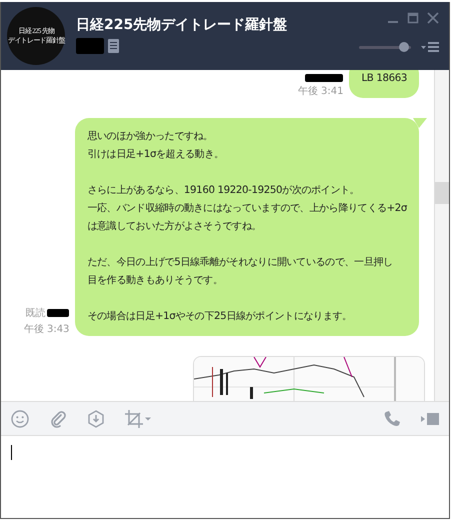  I want to click on paperclip-icon, so click(58, 419).